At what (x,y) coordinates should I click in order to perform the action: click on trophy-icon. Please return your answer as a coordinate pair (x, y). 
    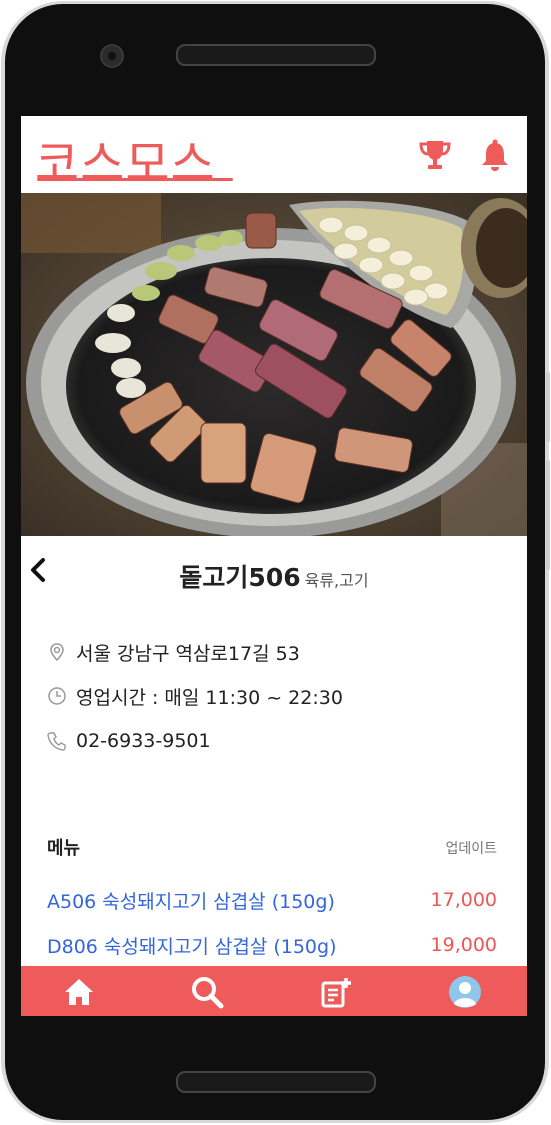
    Looking at the image, I should click on (435, 155).